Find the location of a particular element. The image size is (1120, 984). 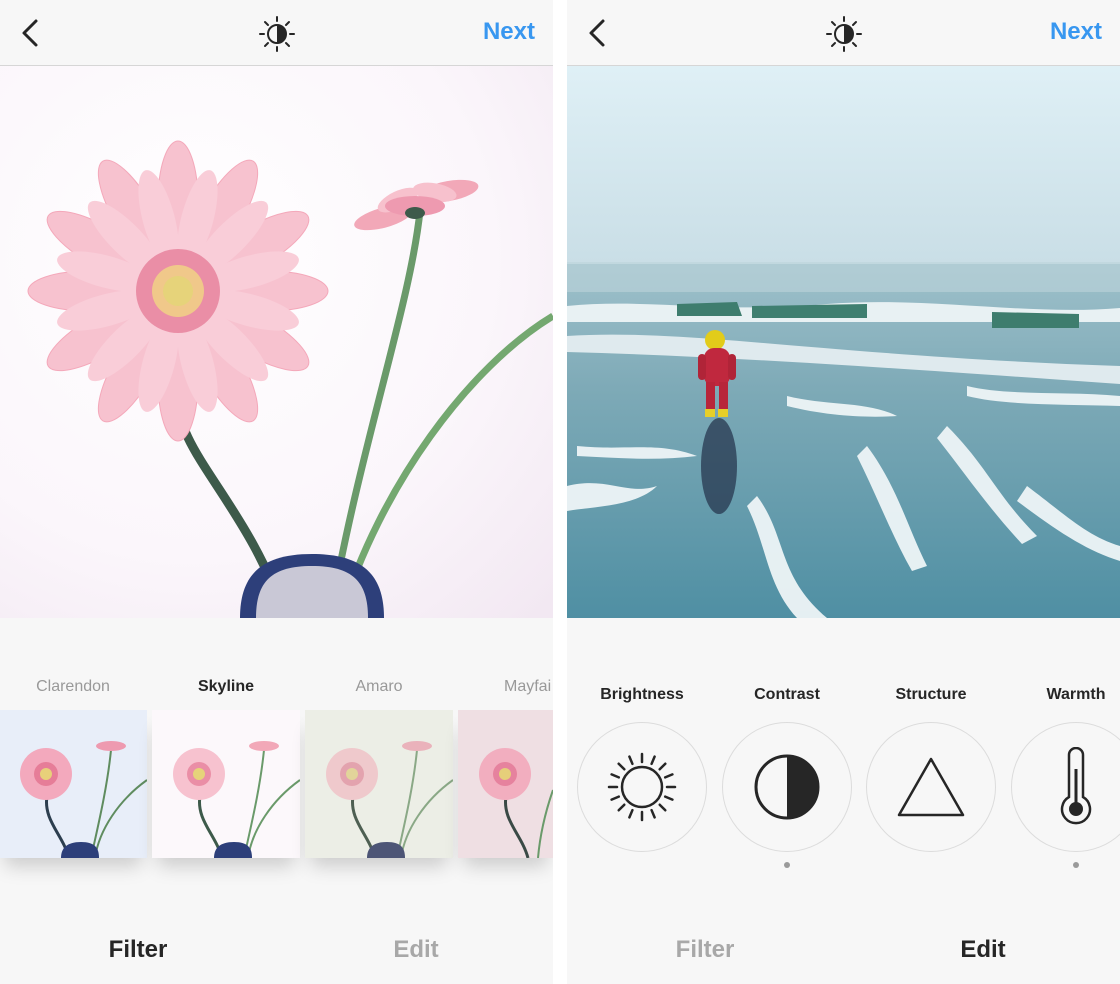

filter-label-mayfair: Mayfai is located at coordinates (505, 687).